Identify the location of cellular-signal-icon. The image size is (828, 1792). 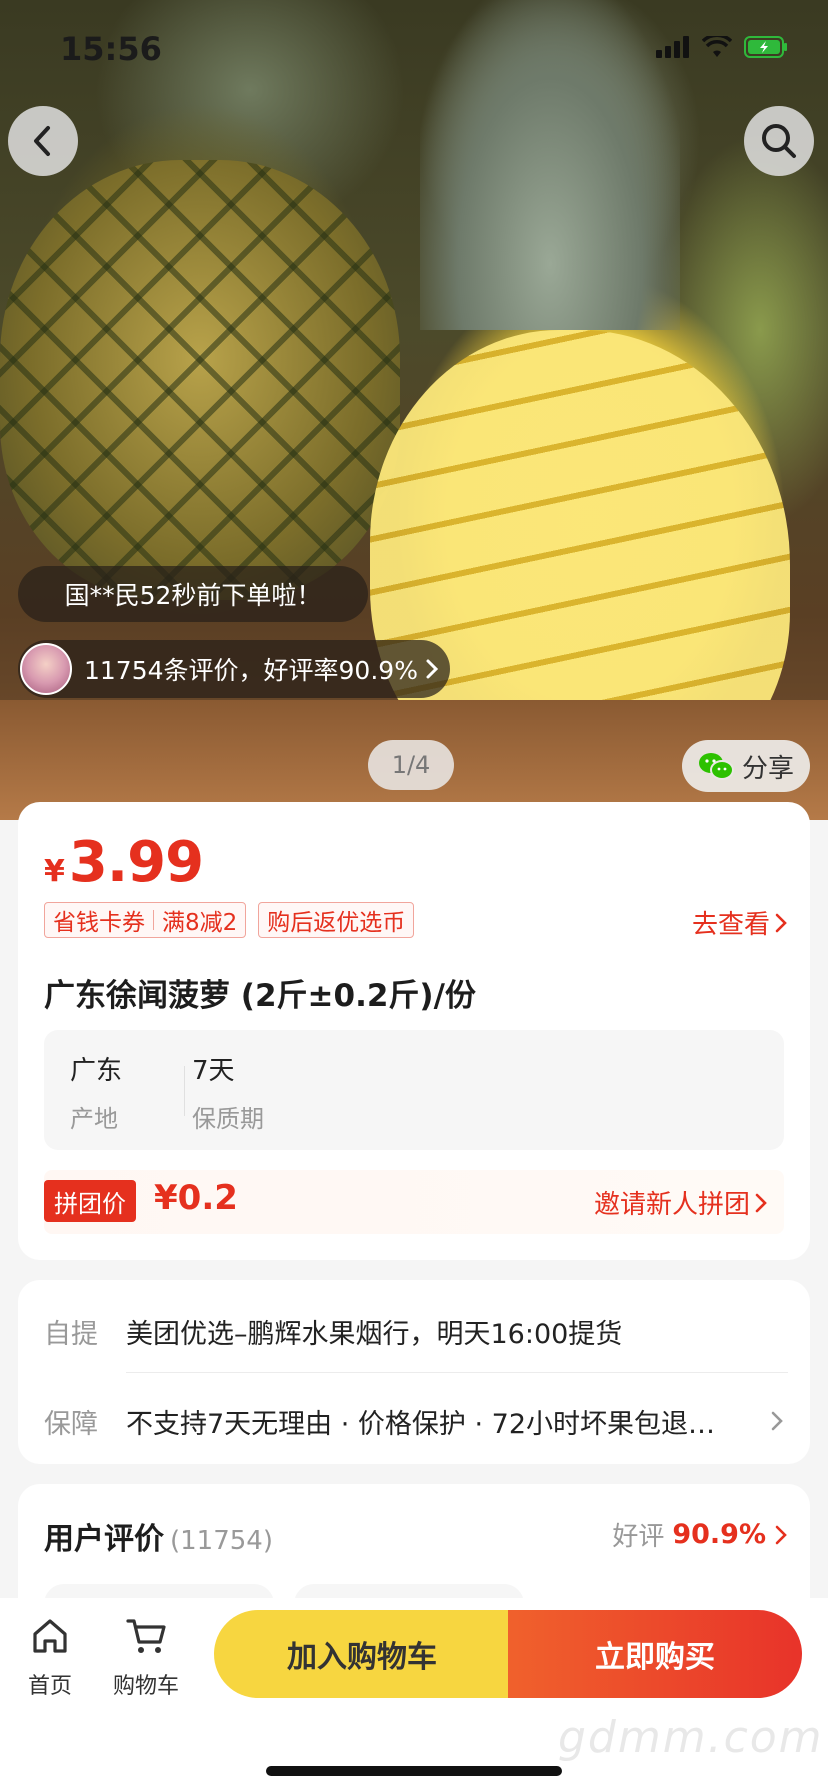
(672, 47).